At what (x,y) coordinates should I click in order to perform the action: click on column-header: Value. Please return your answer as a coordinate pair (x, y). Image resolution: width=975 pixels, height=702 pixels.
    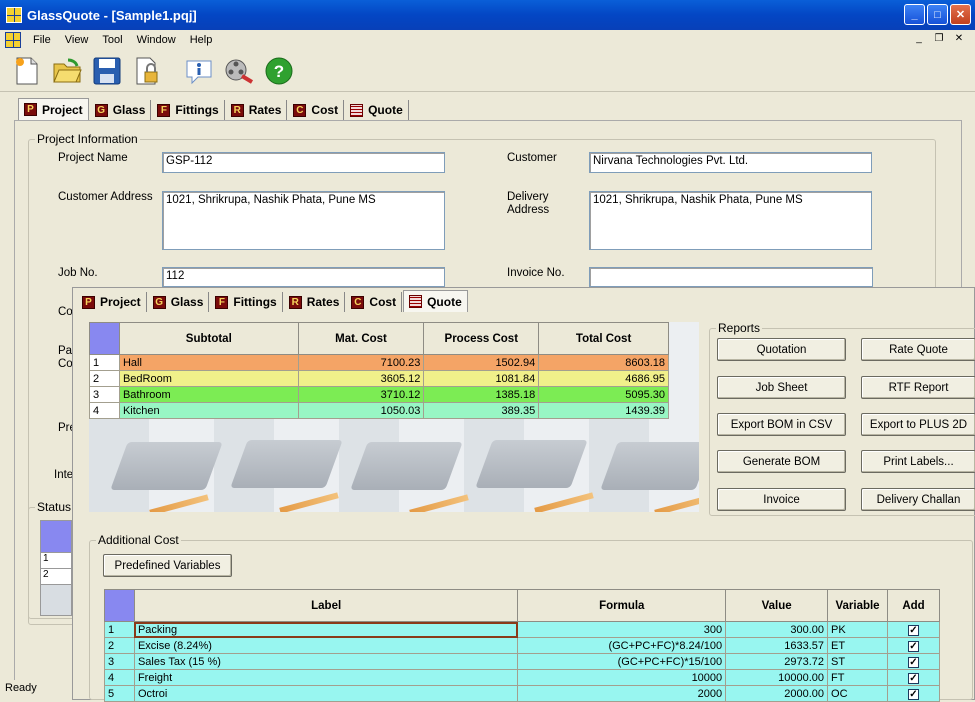
    Looking at the image, I should click on (777, 605).